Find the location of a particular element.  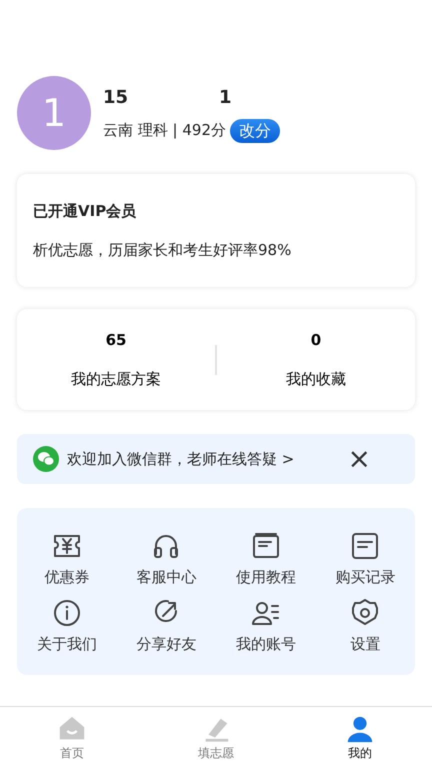

count-item: 0 我的收藏 is located at coordinates (315, 359).